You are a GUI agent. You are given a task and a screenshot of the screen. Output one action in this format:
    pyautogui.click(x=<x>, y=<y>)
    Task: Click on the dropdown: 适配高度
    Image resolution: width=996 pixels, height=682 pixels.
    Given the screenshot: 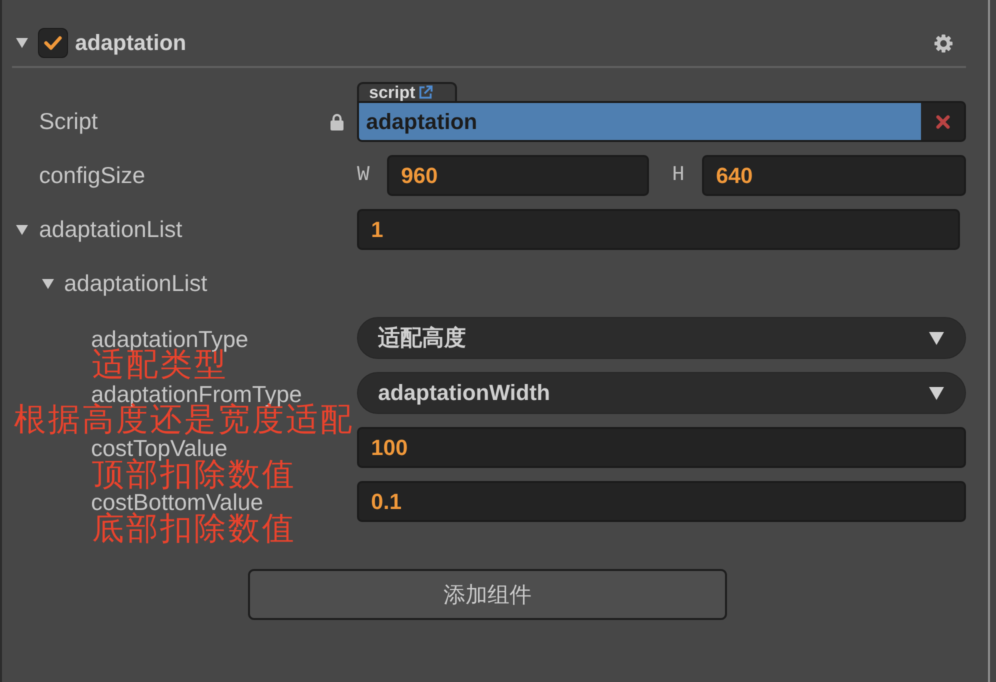 What is the action you would take?
    pyautogui.click(x=661, y=338)
    